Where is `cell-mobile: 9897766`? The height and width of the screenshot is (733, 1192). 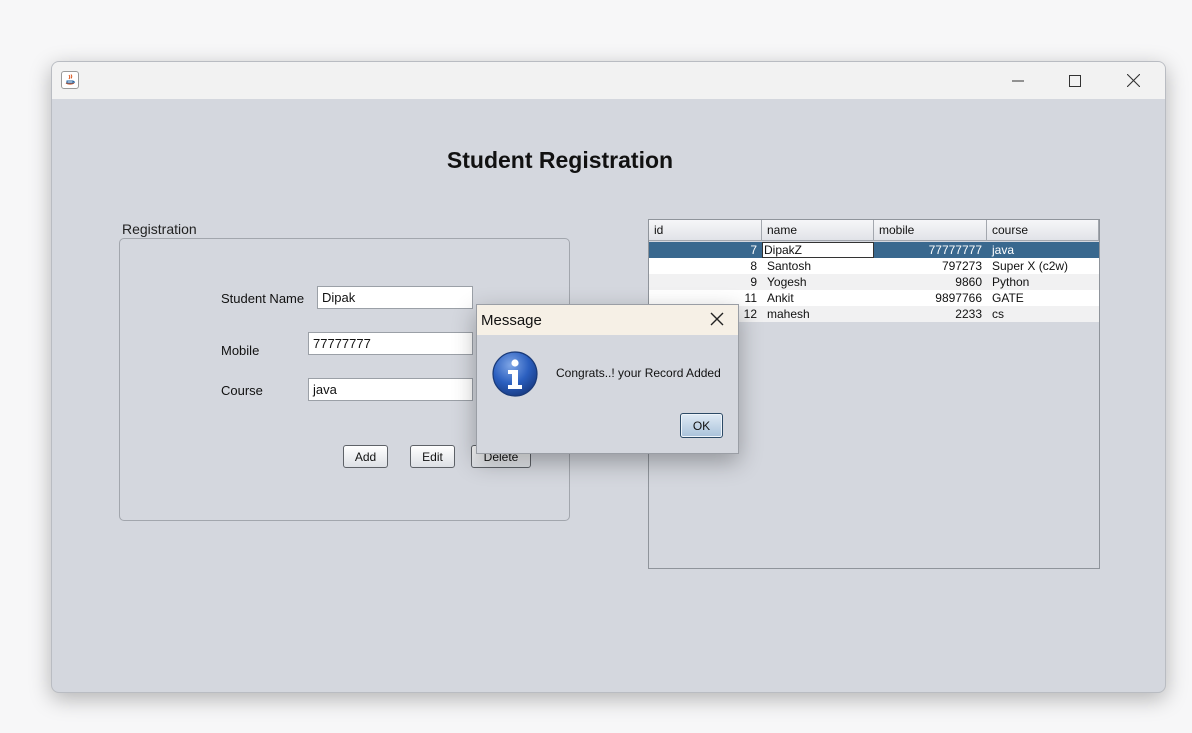 cell-mobile: 9897766 is located at coordinates (958, 298).